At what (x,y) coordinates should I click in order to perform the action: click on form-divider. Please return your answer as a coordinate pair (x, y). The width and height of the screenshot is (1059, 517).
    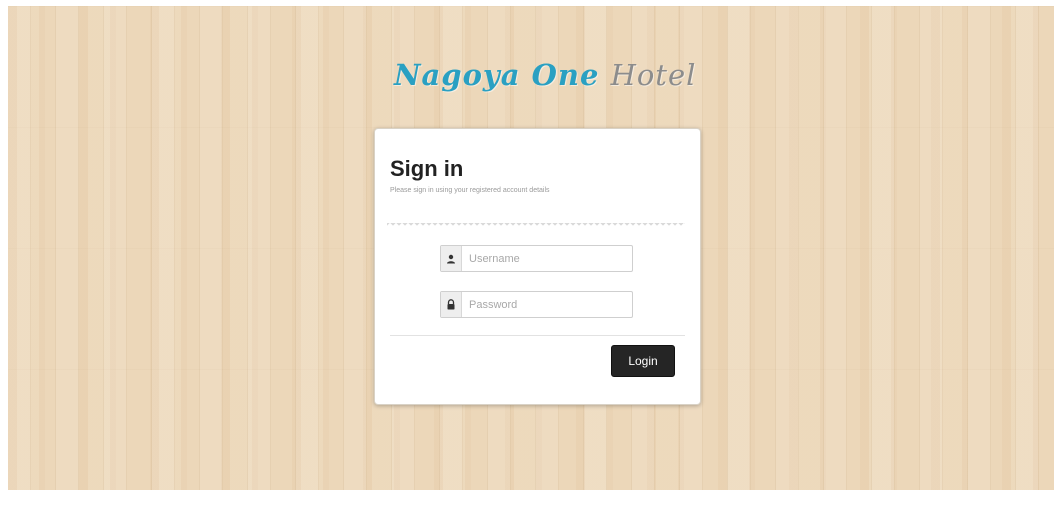
    Looking at the image, I should click on (537, 335).